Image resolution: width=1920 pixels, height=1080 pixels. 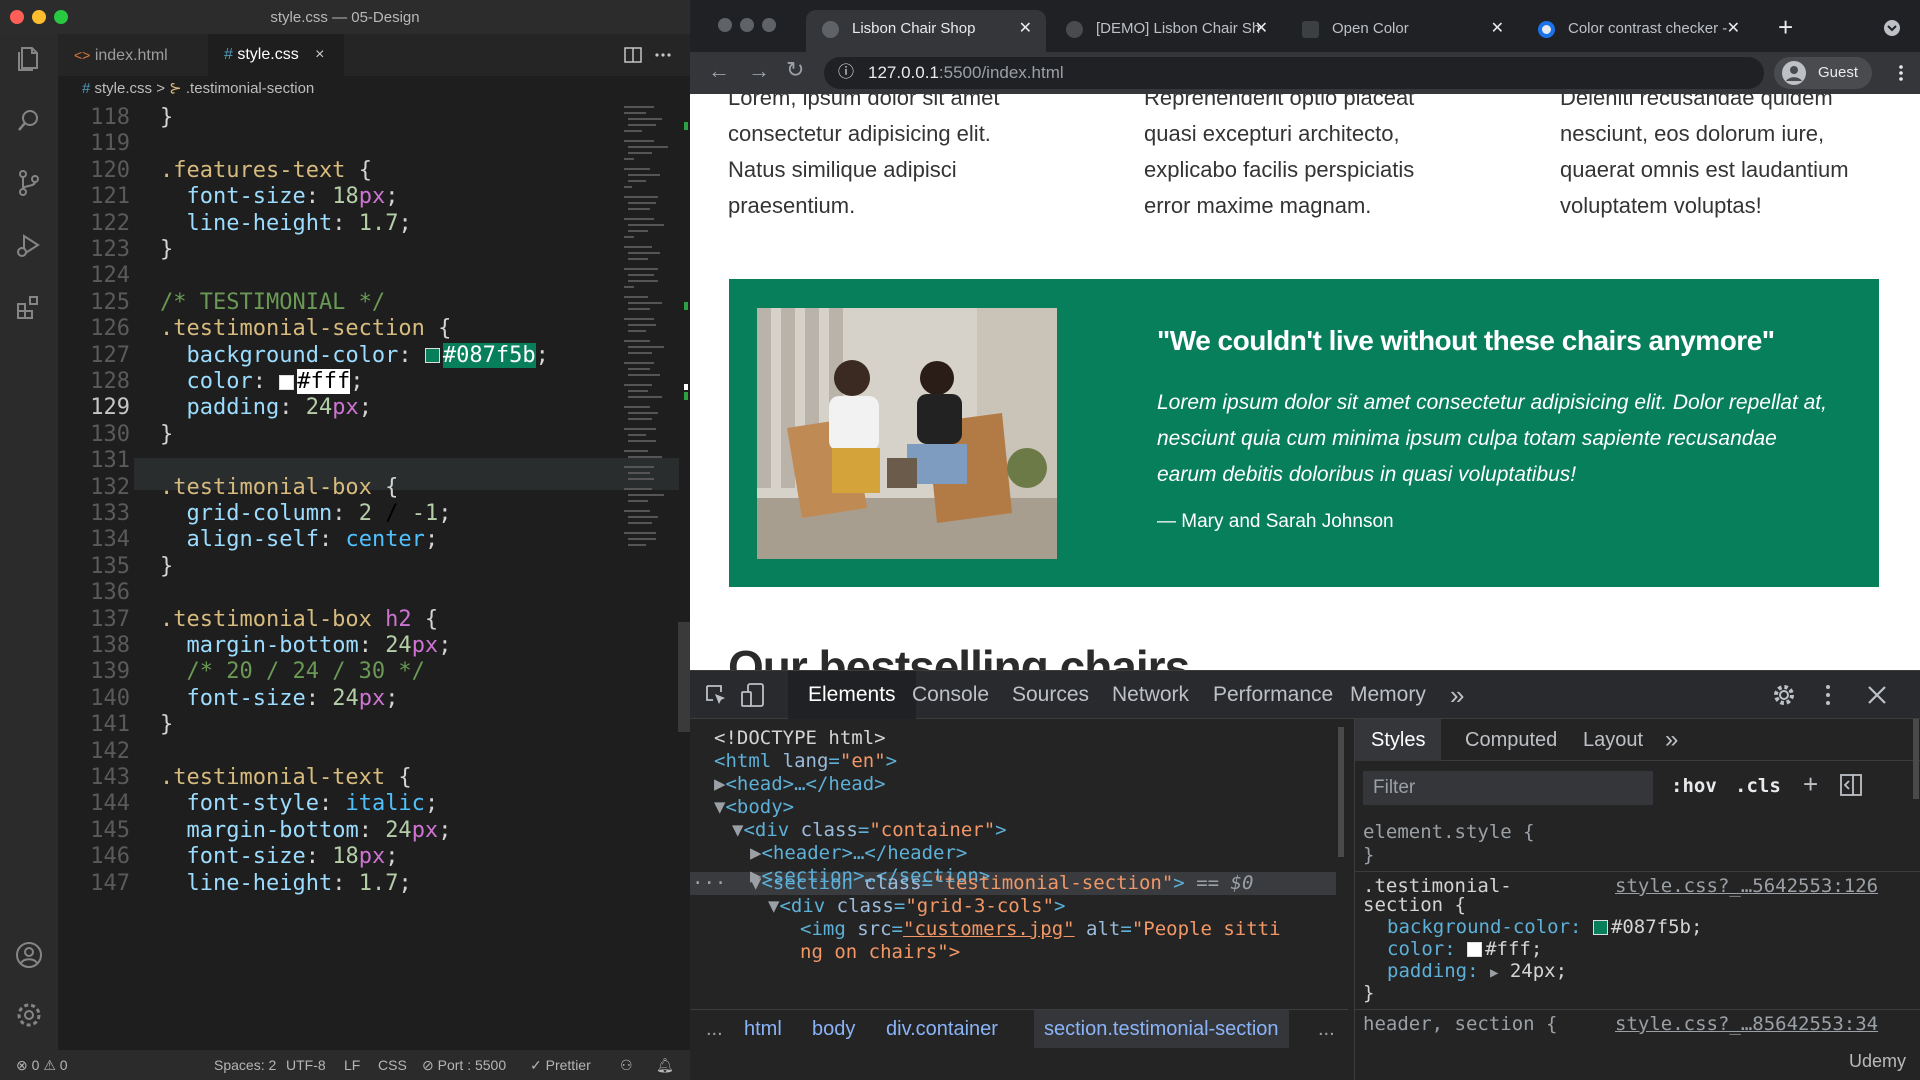 What do you see at coordinates (29, 1015) in the screenshot?
I see `settings-gear-icon` at bounding box center [29, 1015].